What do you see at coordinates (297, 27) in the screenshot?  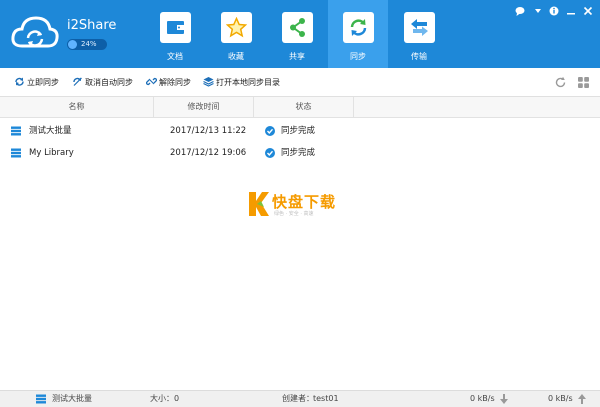 I see `share-icon` at bounding box center [297, 27].